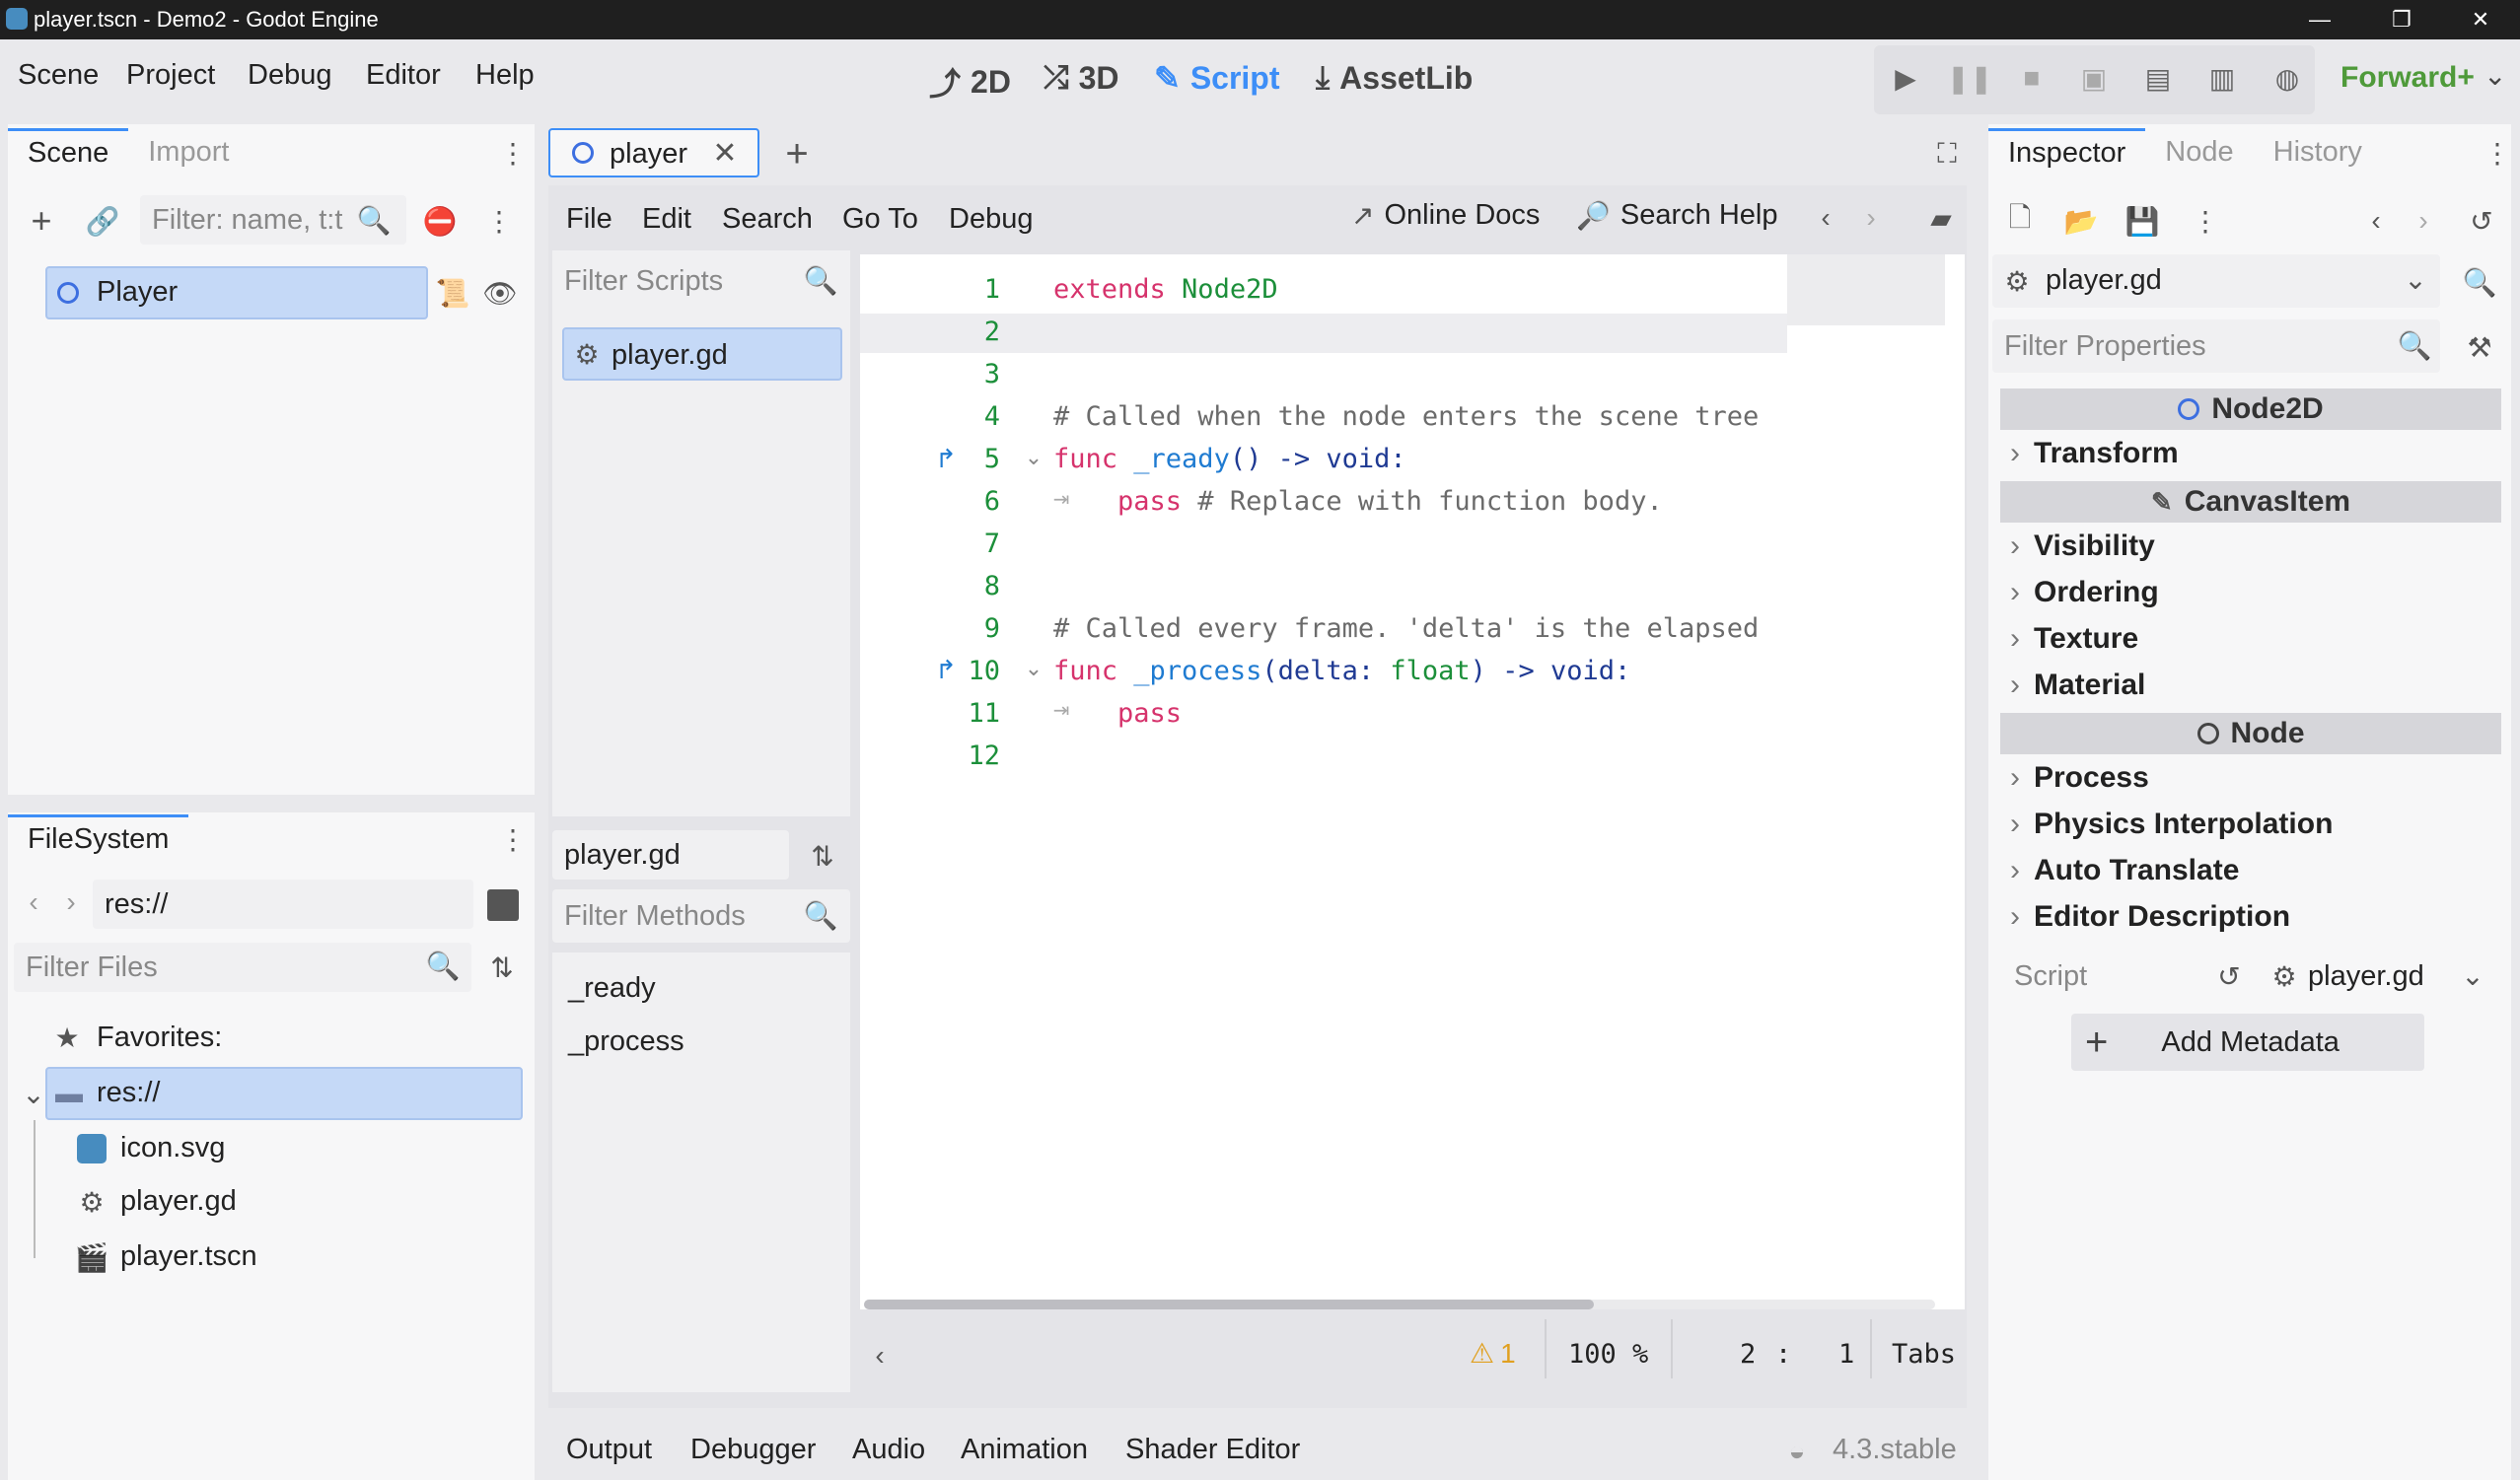  Describe the element at coordinates (2216, 346) in the screenshot. I see `filter-properties-input: Filter Properties` at that location.